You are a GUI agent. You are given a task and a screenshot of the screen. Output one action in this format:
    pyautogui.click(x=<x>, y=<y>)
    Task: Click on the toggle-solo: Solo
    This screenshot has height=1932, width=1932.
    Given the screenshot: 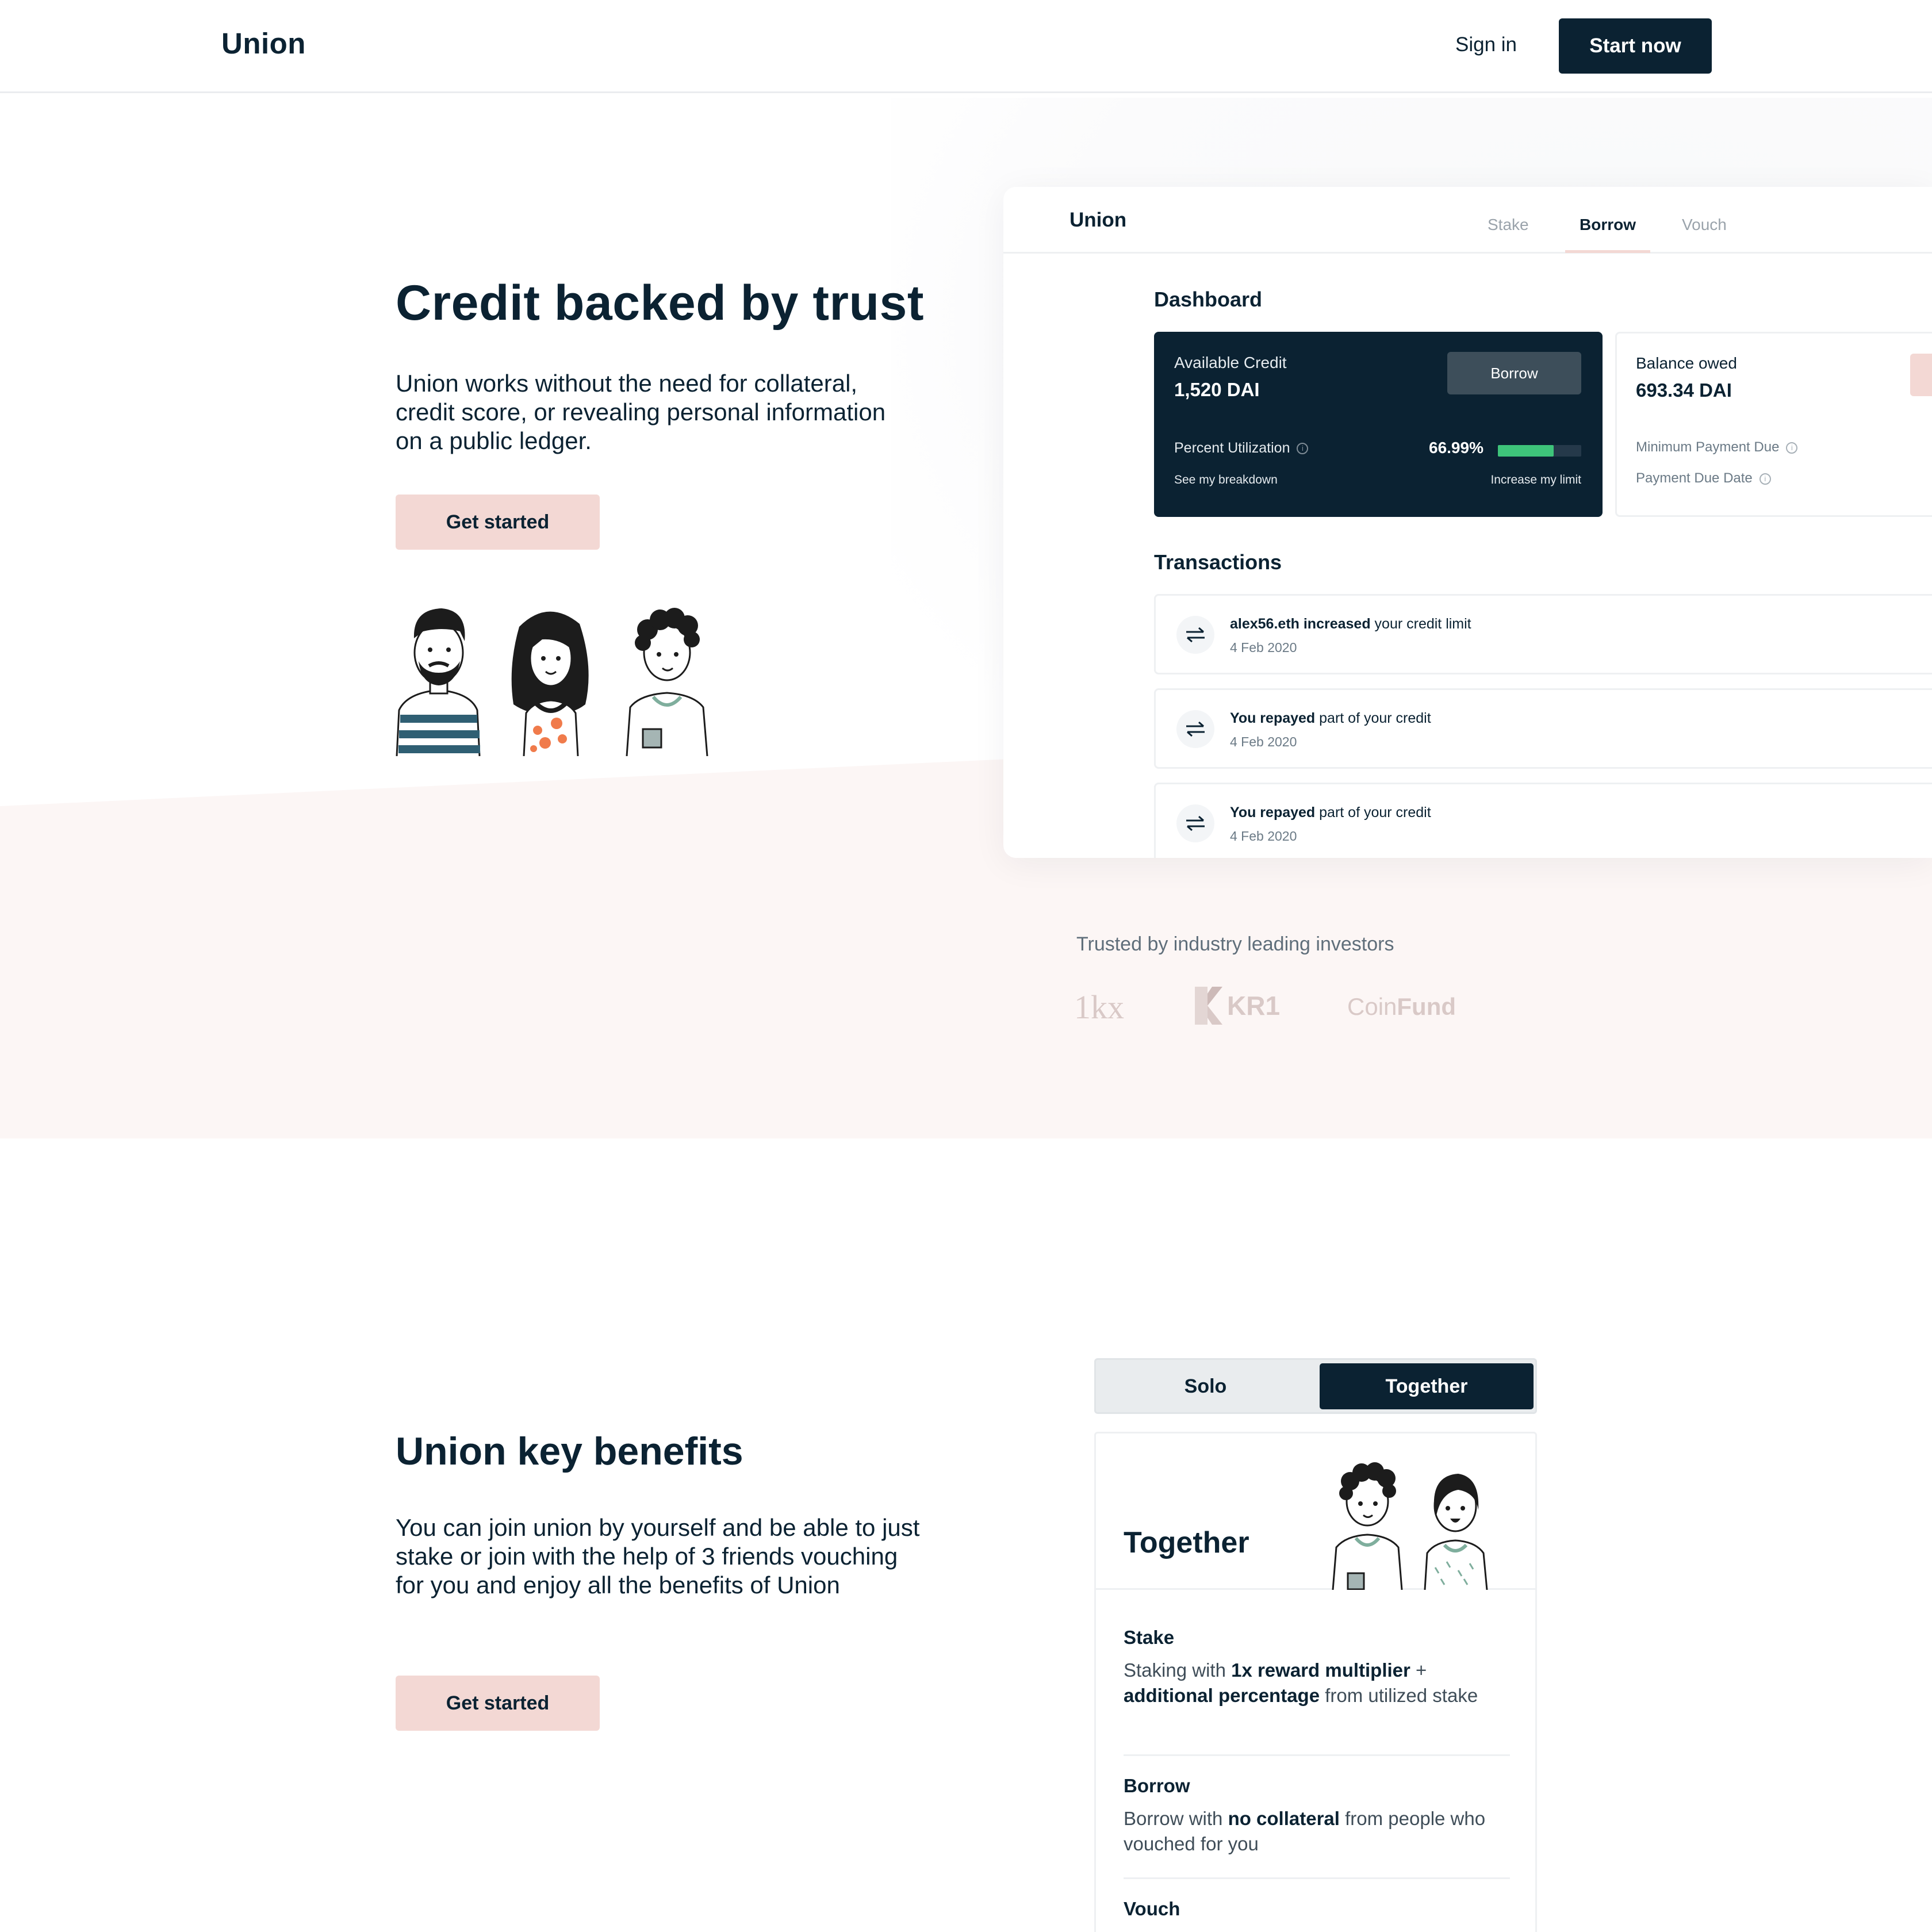 What is the action you would take?
    pyautogui.click(x=1205, y=1386)
    